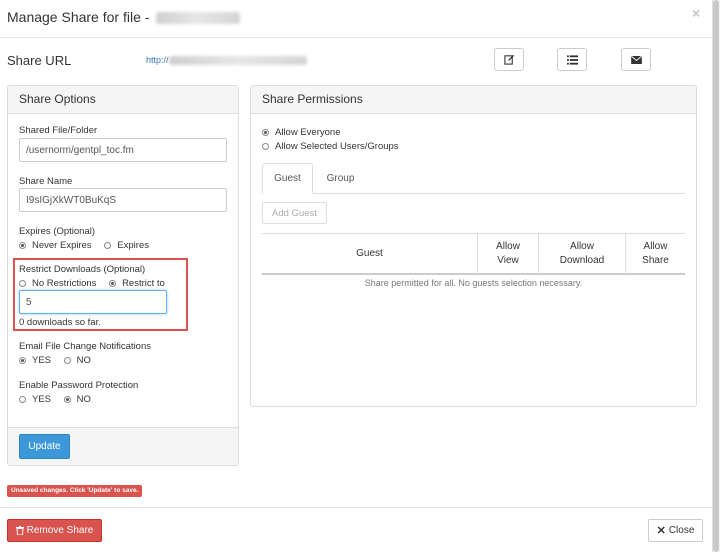 Image resolution: width=720 pixels, height=552 pixels. What do you see at coordinates (46, 181) in the screenshot?
I see `share-name-label: Share Name` at bounding box center [46, 181].